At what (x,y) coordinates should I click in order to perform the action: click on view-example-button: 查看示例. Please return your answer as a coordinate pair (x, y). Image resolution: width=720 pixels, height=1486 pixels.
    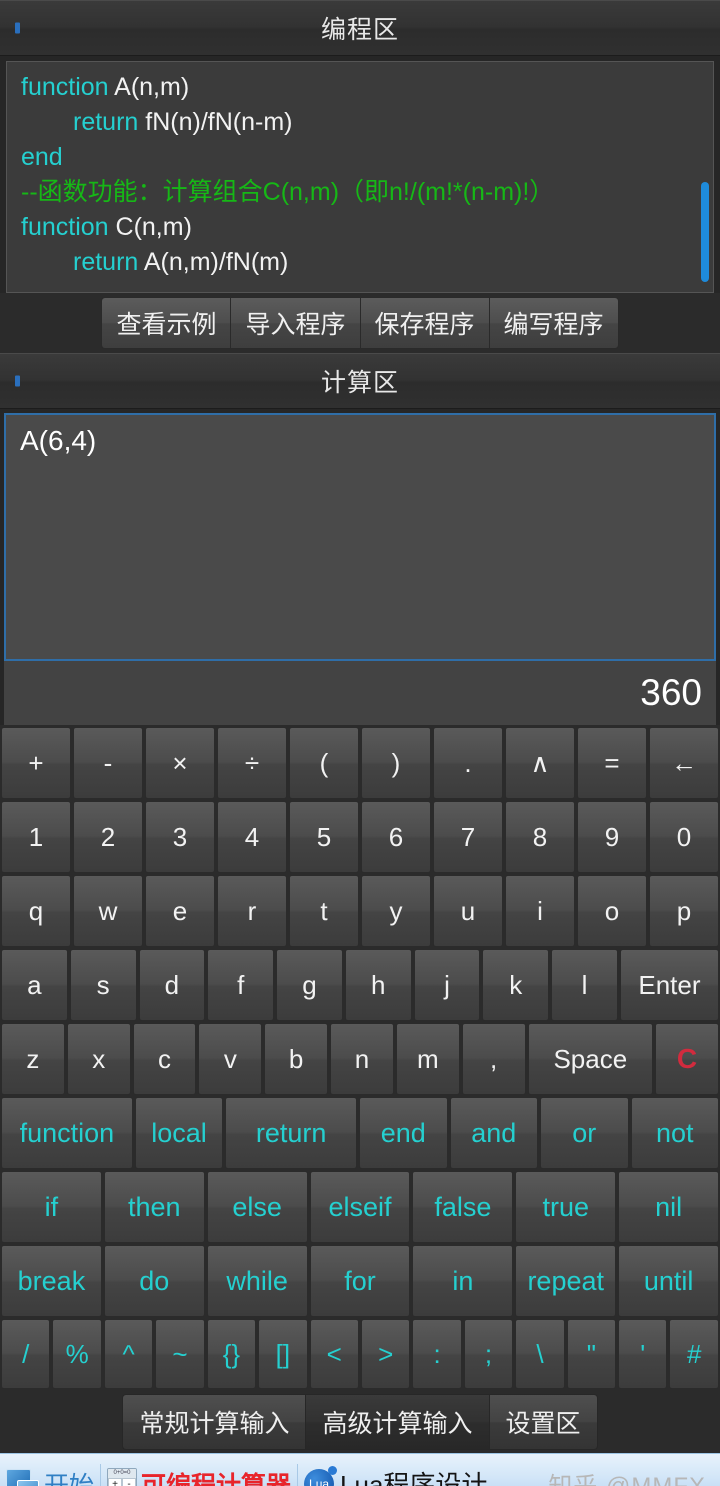
    Looking at the image, I should click on (166, 323).